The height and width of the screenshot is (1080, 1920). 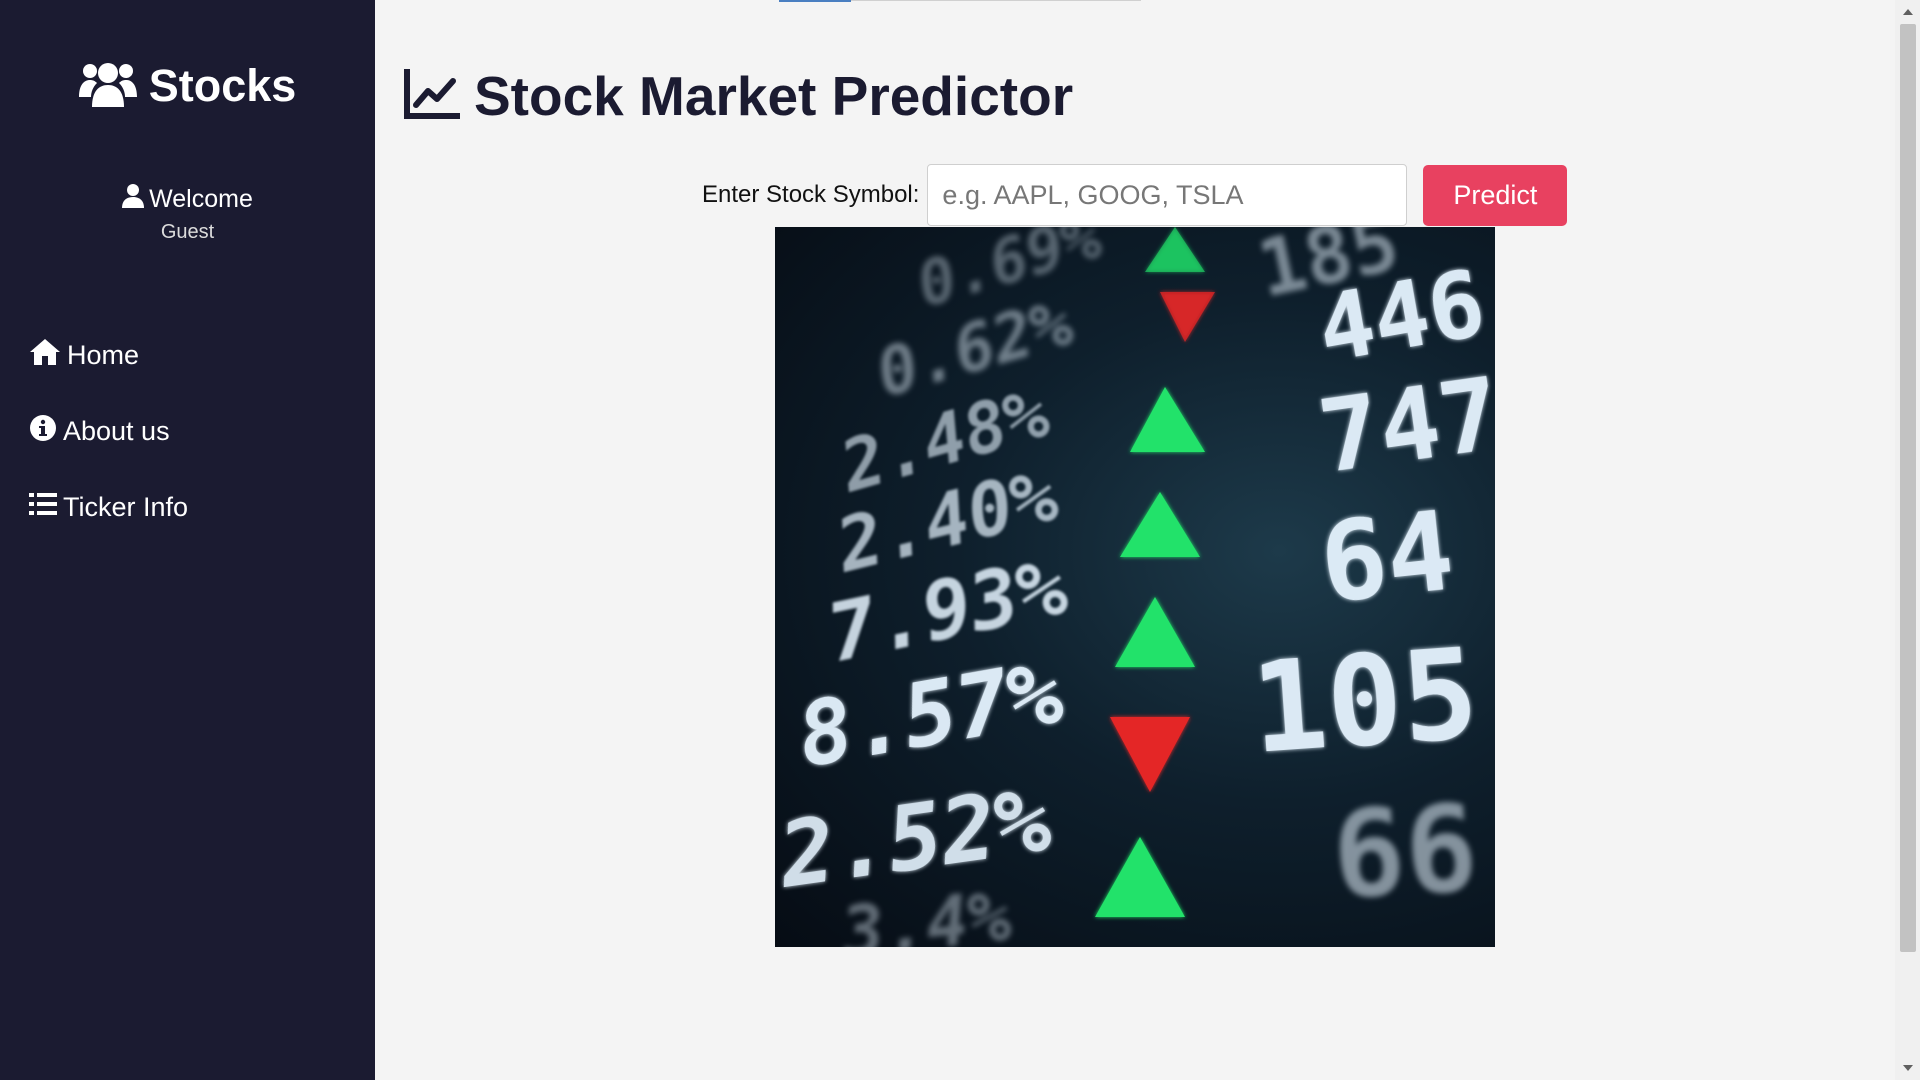 What do you see at coordinates (930, 713) in the screenshot?
I see `ticker-percent: 8.57%` at bounding box center [930, 713].